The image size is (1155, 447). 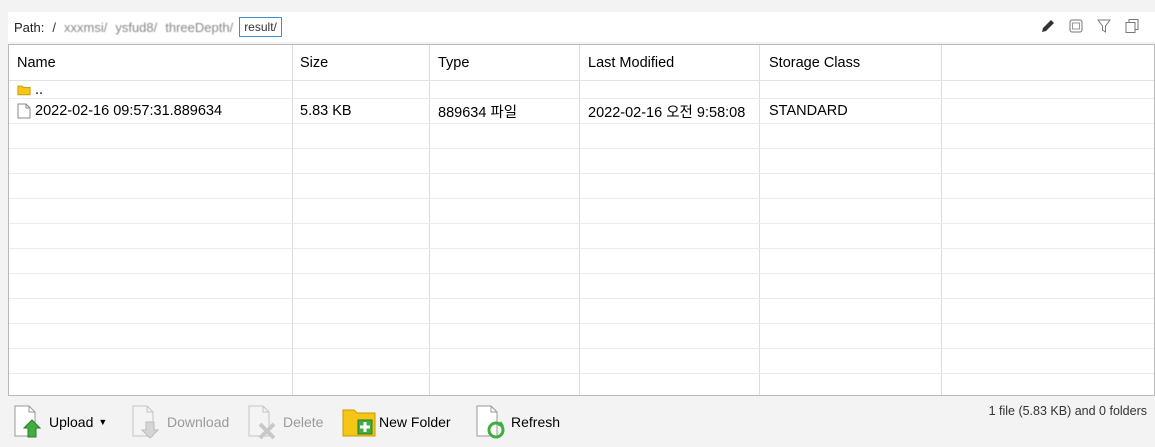 I want to click on path-tools, so click(x=1090, y=26).